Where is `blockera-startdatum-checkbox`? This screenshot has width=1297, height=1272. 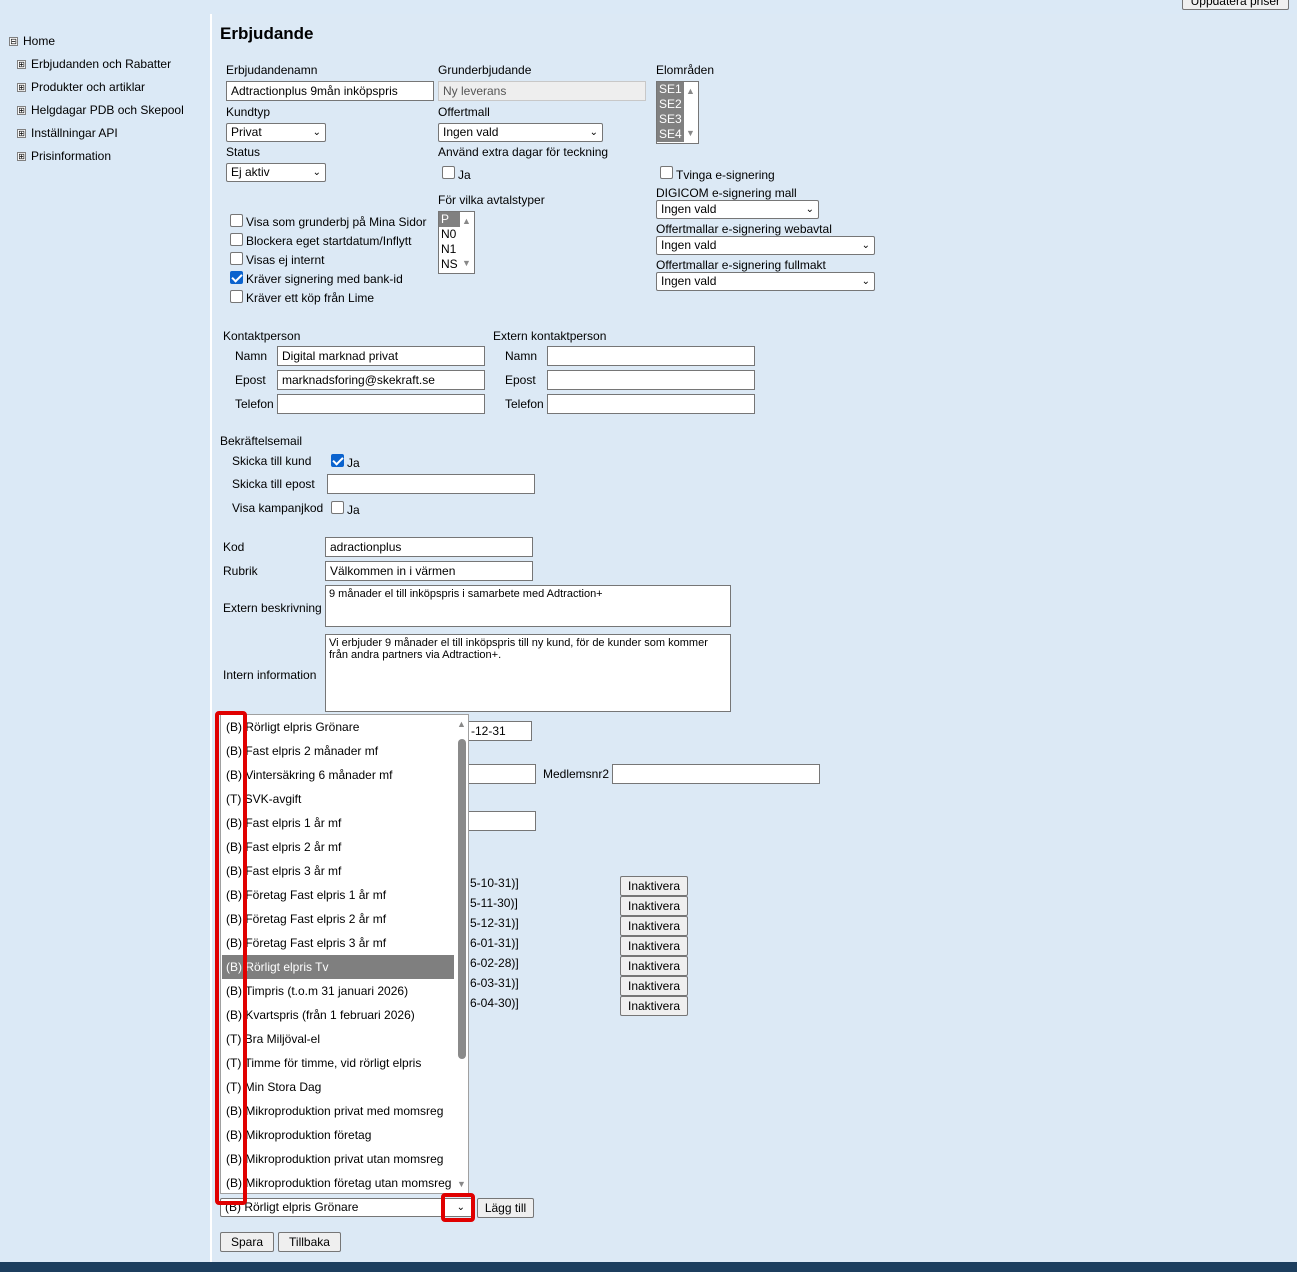
blockera-startdatum-checkbox is located at coordinates (236, 239).